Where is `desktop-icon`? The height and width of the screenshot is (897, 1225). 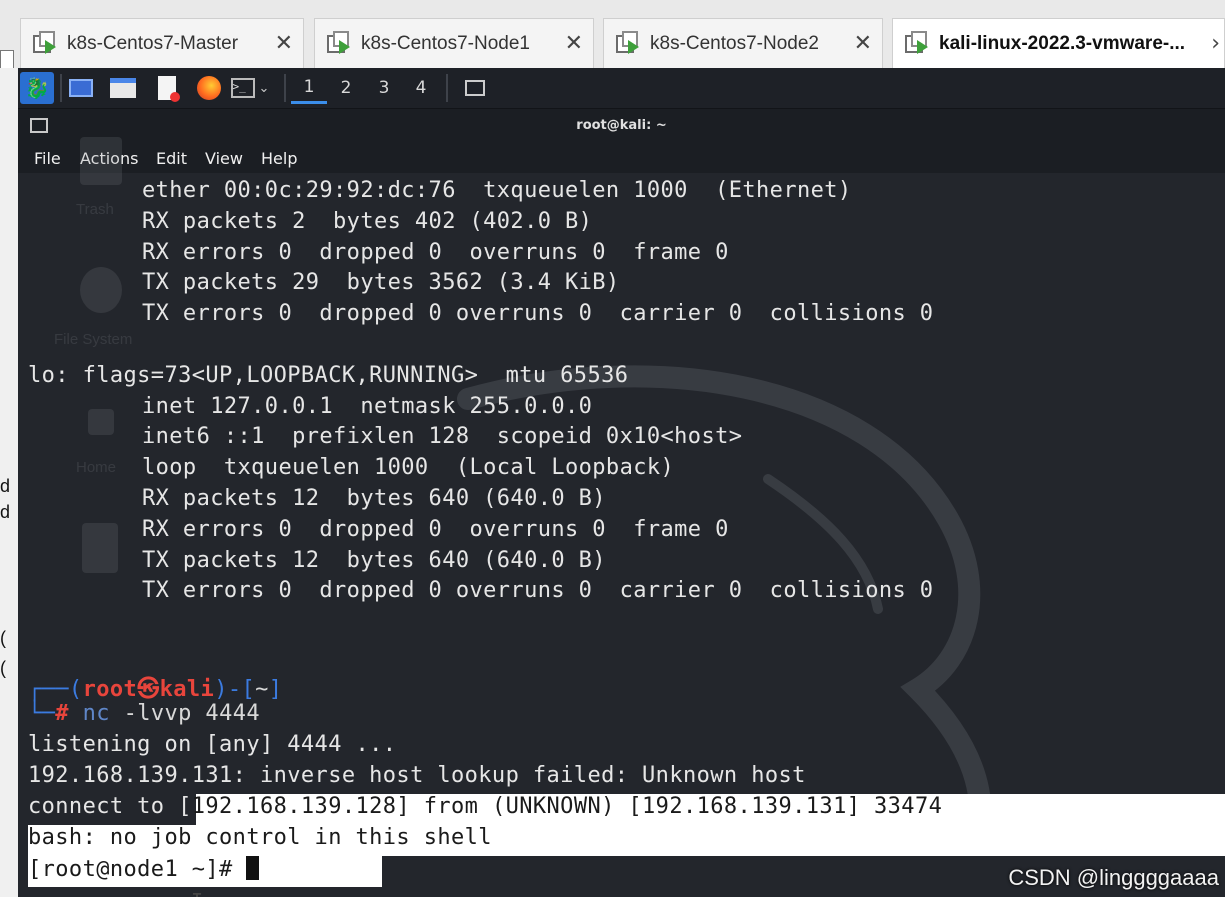 desktop-icon is located at coordinates (81, 88).